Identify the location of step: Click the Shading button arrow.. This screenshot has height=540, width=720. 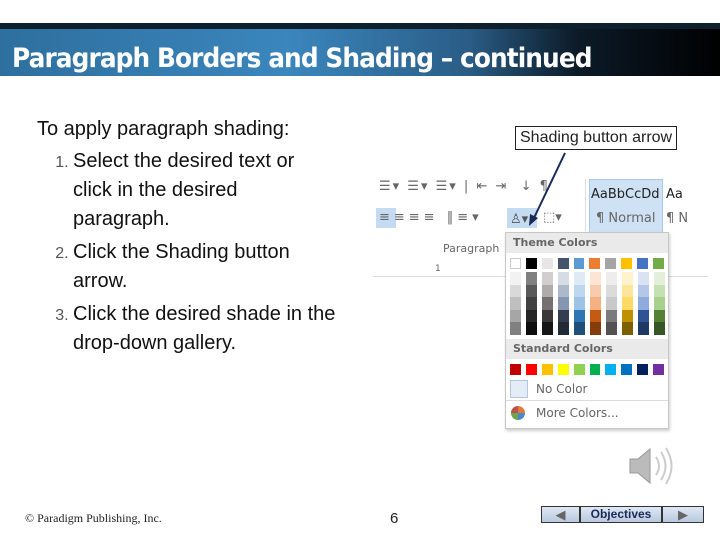
(205, 267).